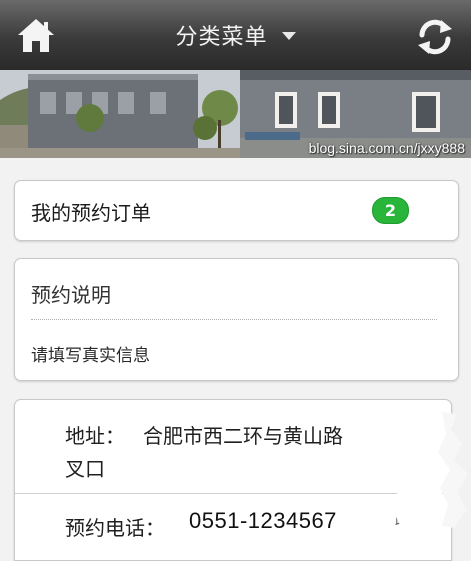 This screenshot has width=471, height=561. What do you see at coordinates (402, 521) in the screenshot?
I see `phone-trailing-text: 政` at bounding box center [402, 521].